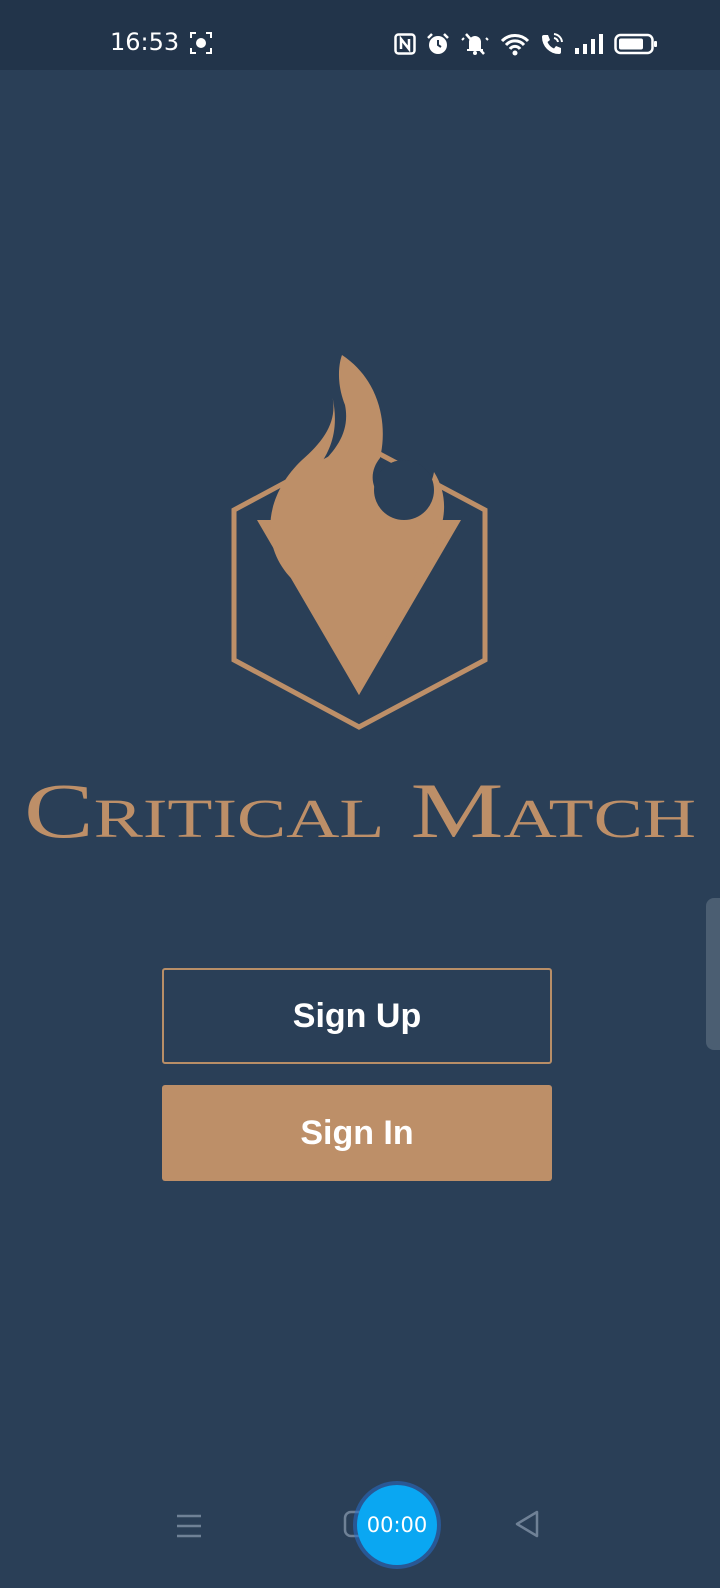 The image size is (720, 1588). I want to click on signal-icon, so click(589, 44).